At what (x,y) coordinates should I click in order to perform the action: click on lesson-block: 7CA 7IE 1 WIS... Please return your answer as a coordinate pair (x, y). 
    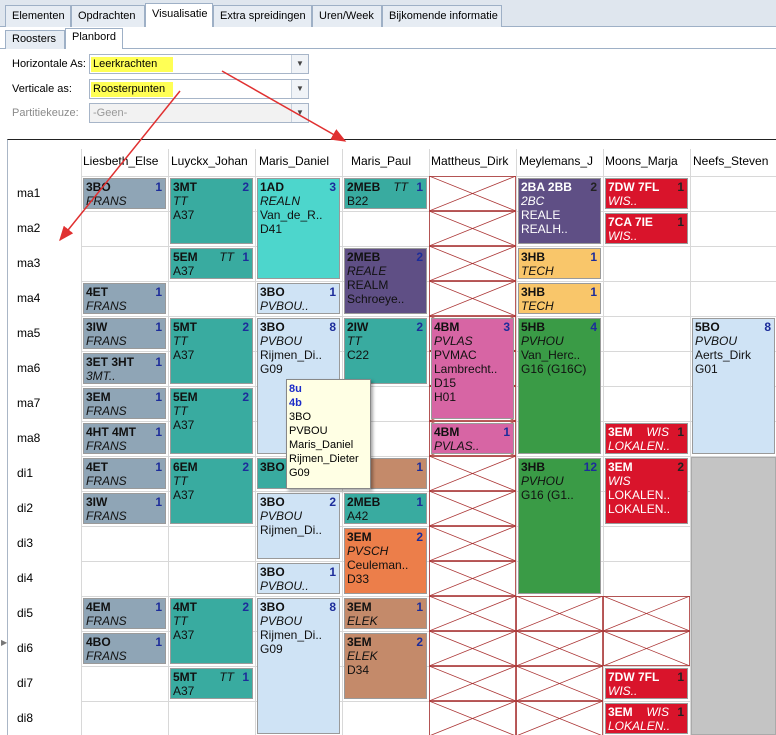
    Looking at the image, I should click on (646, 228).